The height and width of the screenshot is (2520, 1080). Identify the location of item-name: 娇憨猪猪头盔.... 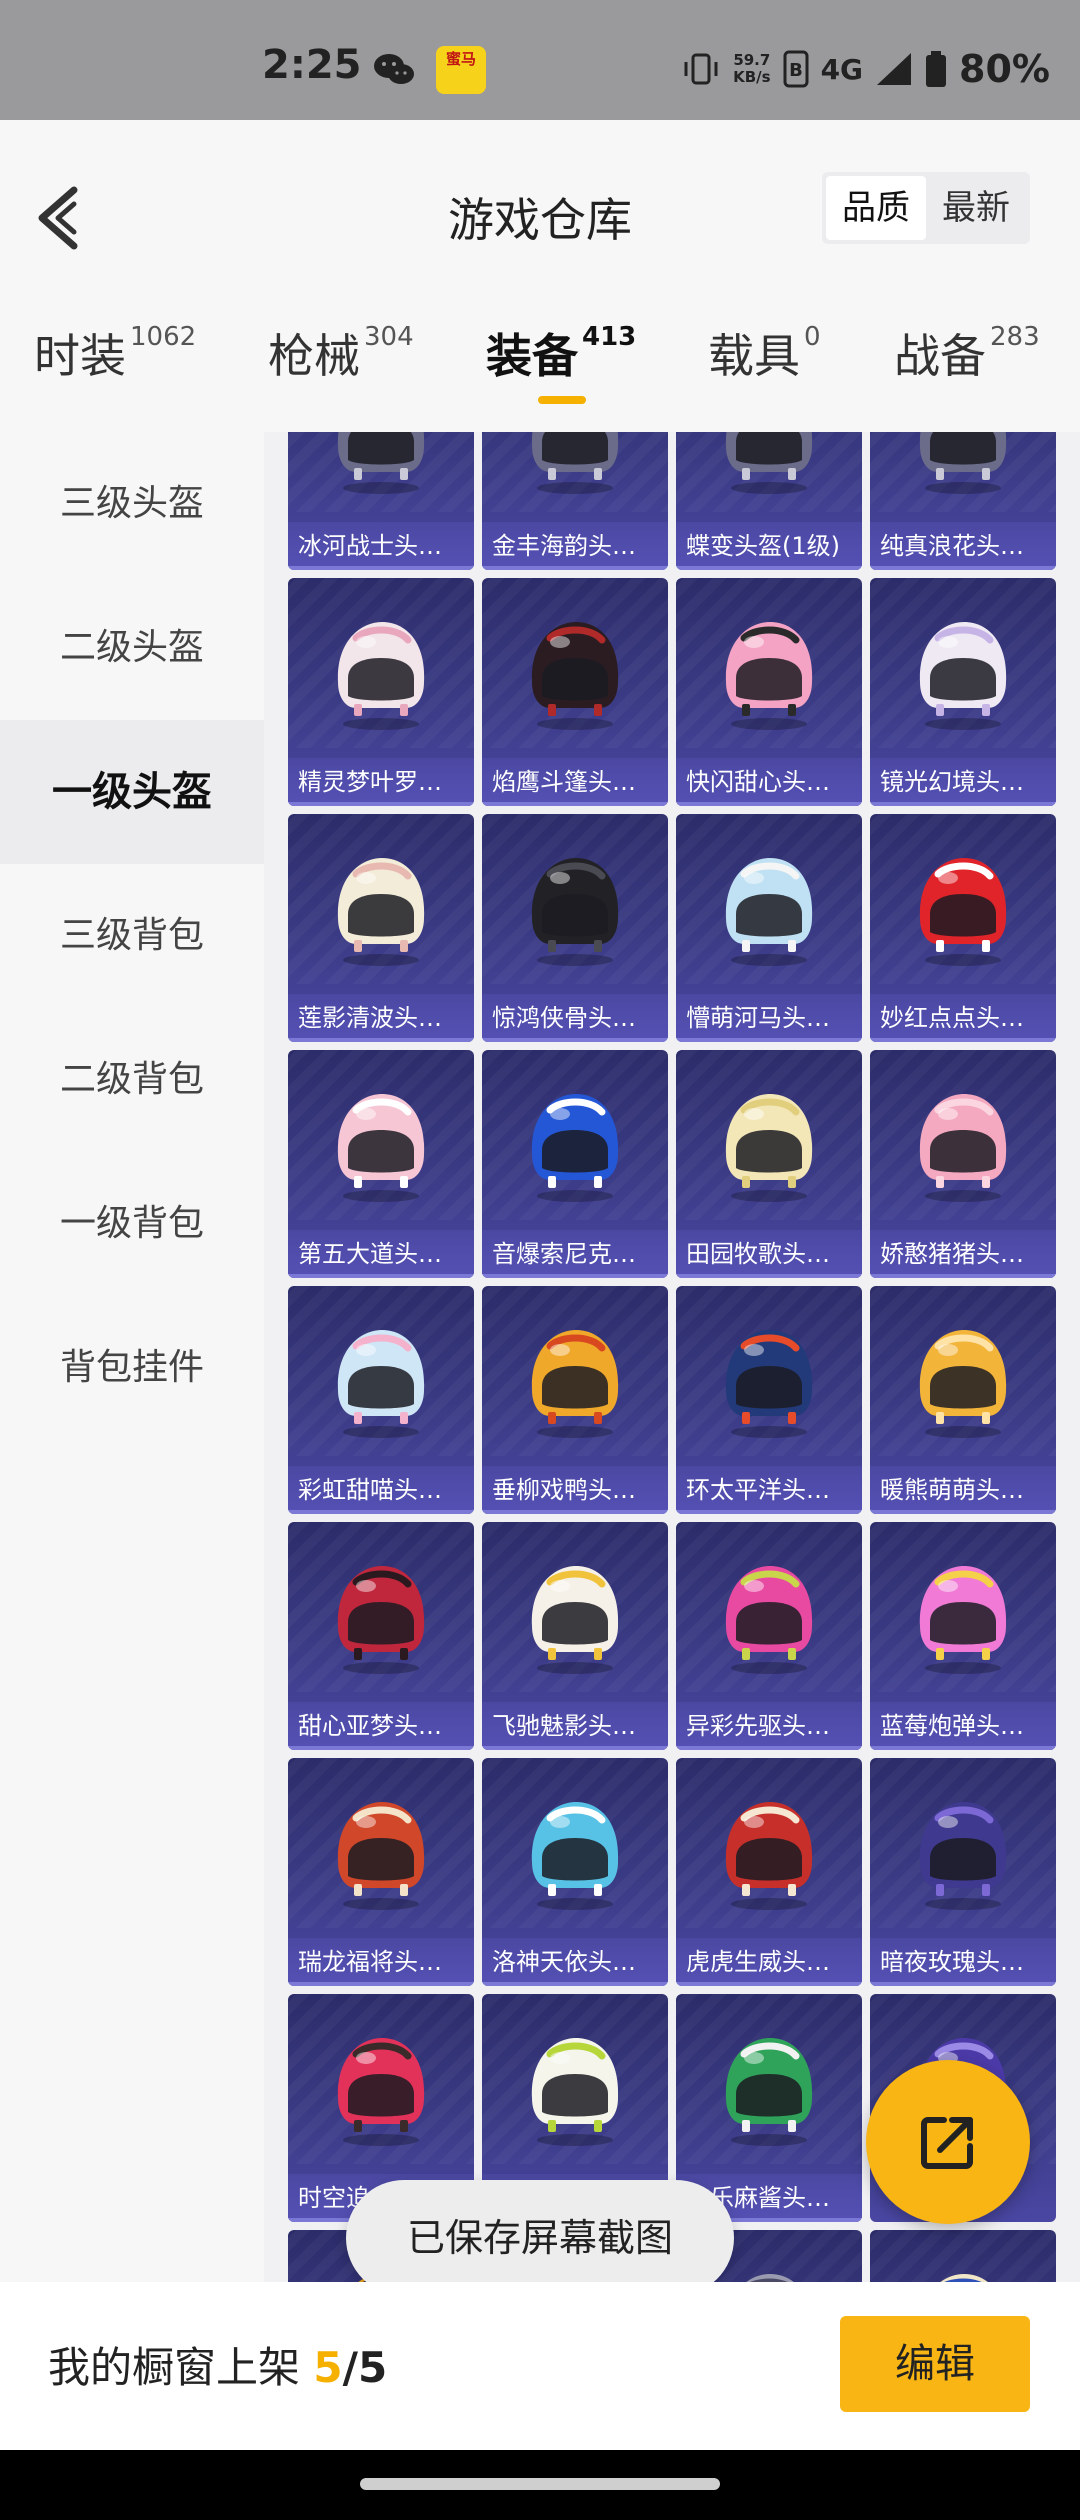
(963, 1254).